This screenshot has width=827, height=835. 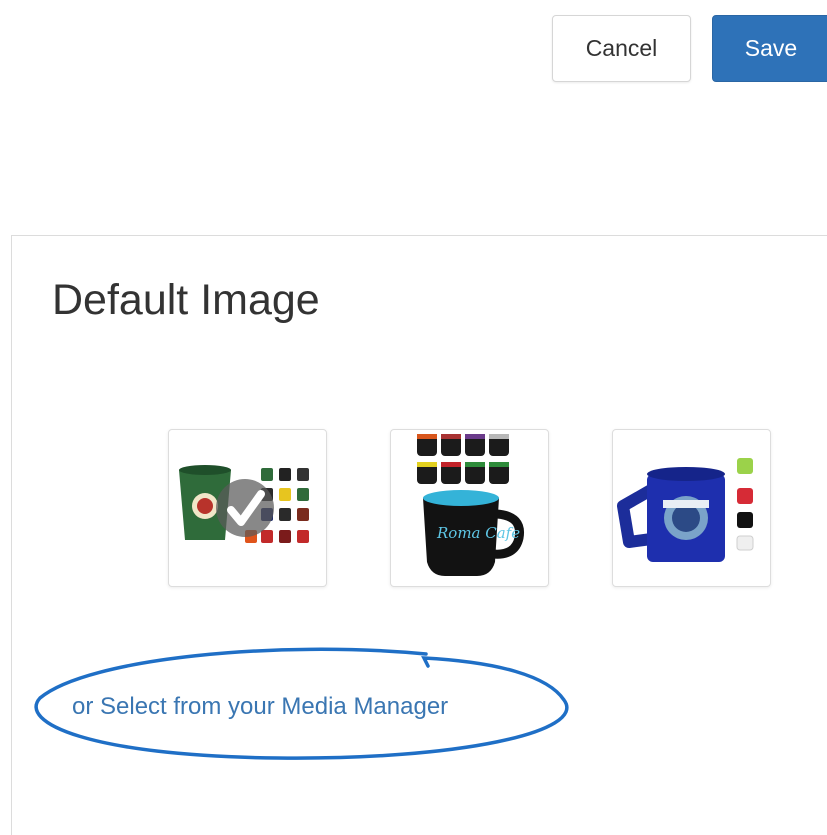 I want to click on blue-mug-thumbnail, so click(x=691, y=508).